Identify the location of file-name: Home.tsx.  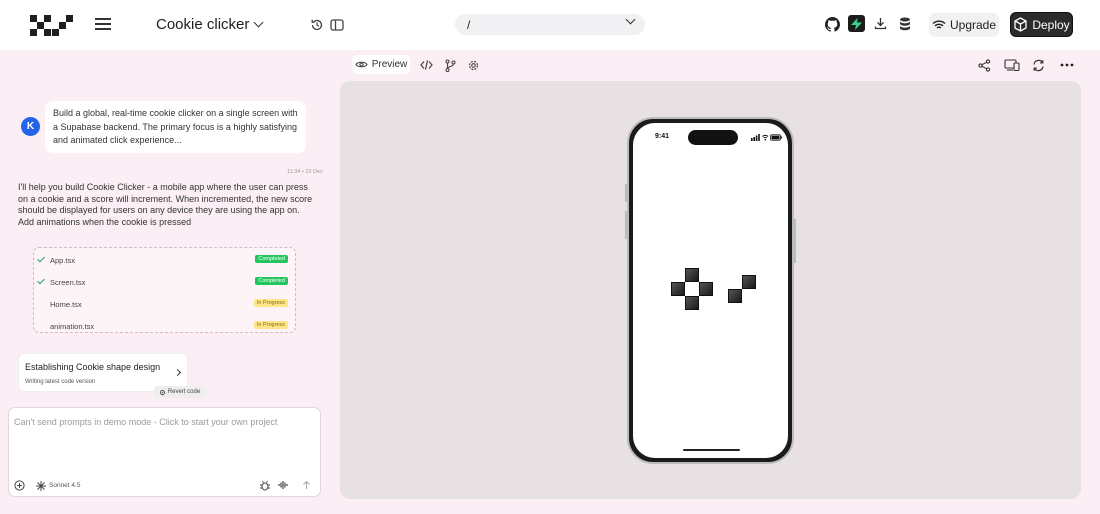
(66, 304).